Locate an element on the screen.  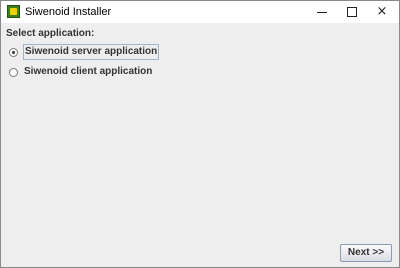
option-label: Siwenoid client application is located at coordinates (88, 72).